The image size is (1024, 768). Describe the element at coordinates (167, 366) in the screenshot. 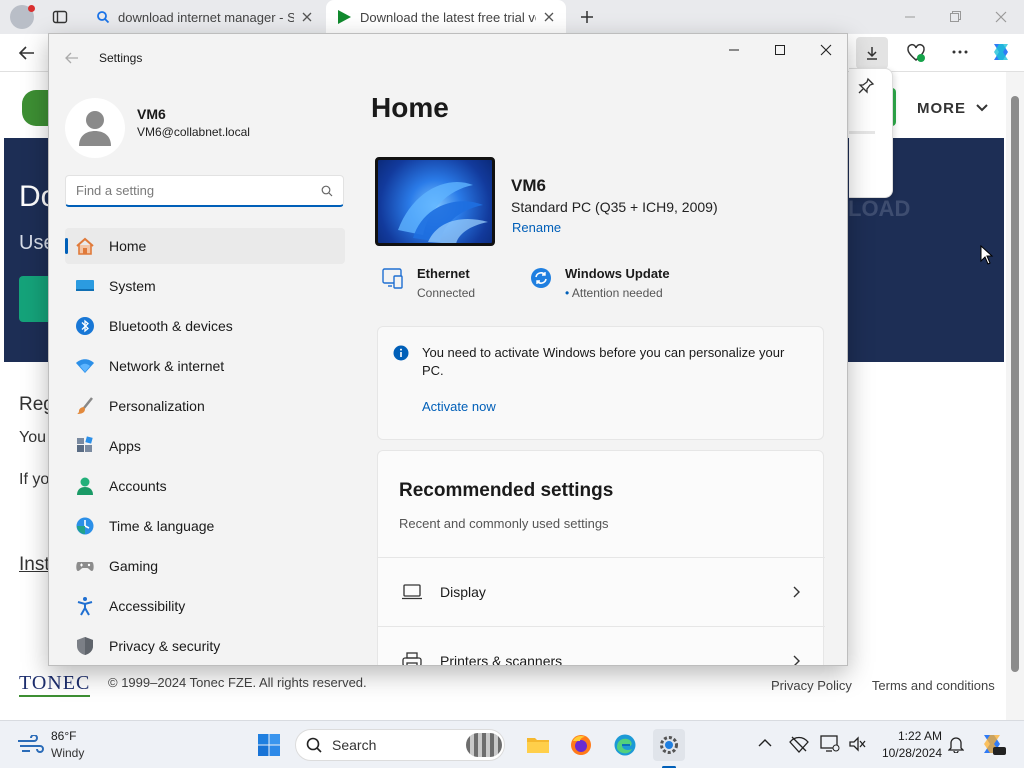

I see `nav-label: Network & internet` at that location.